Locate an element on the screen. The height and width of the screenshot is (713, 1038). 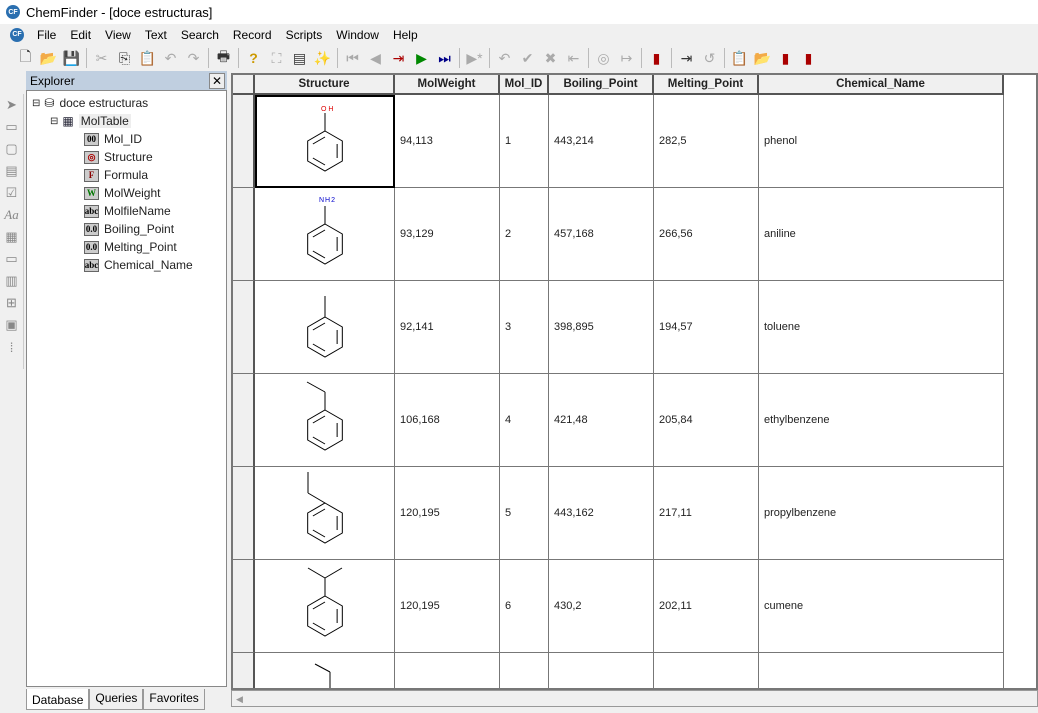
framed-box-icon: ▤ is located at coordinates (11, 171).